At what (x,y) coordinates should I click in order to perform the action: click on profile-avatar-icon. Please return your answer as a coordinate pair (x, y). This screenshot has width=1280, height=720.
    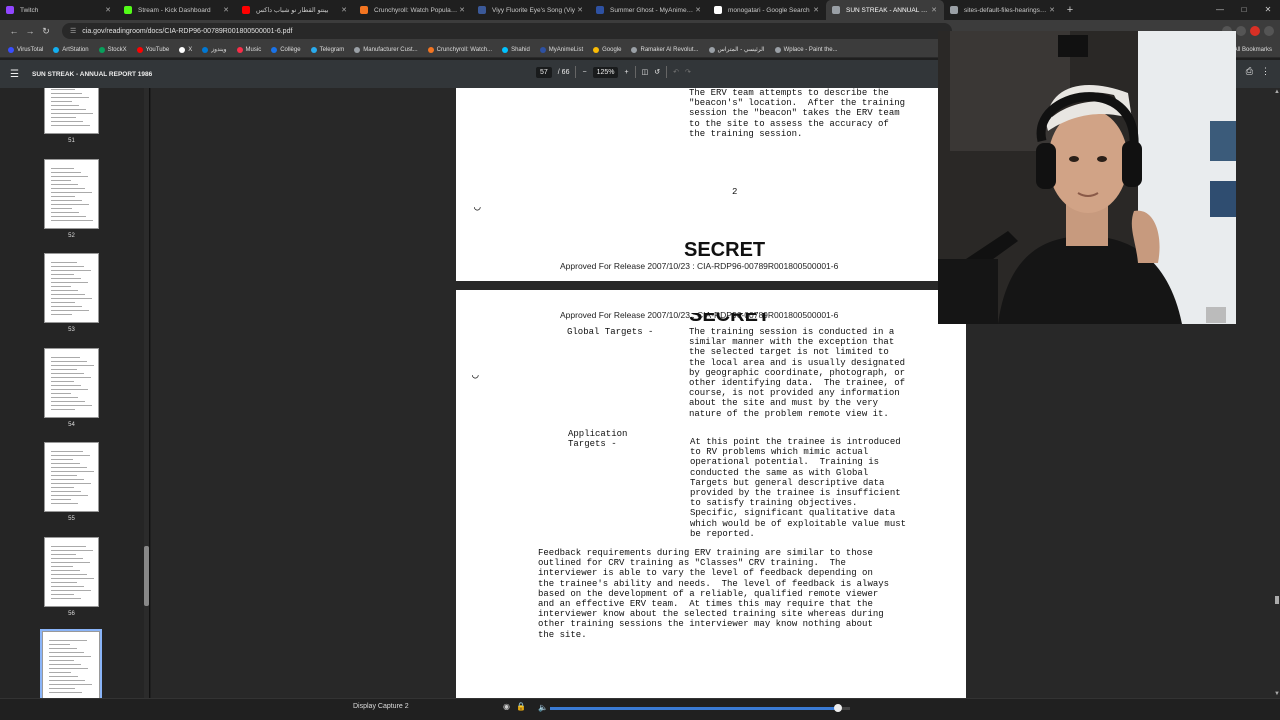
    Looking at the image, I should click on (1255, 31).